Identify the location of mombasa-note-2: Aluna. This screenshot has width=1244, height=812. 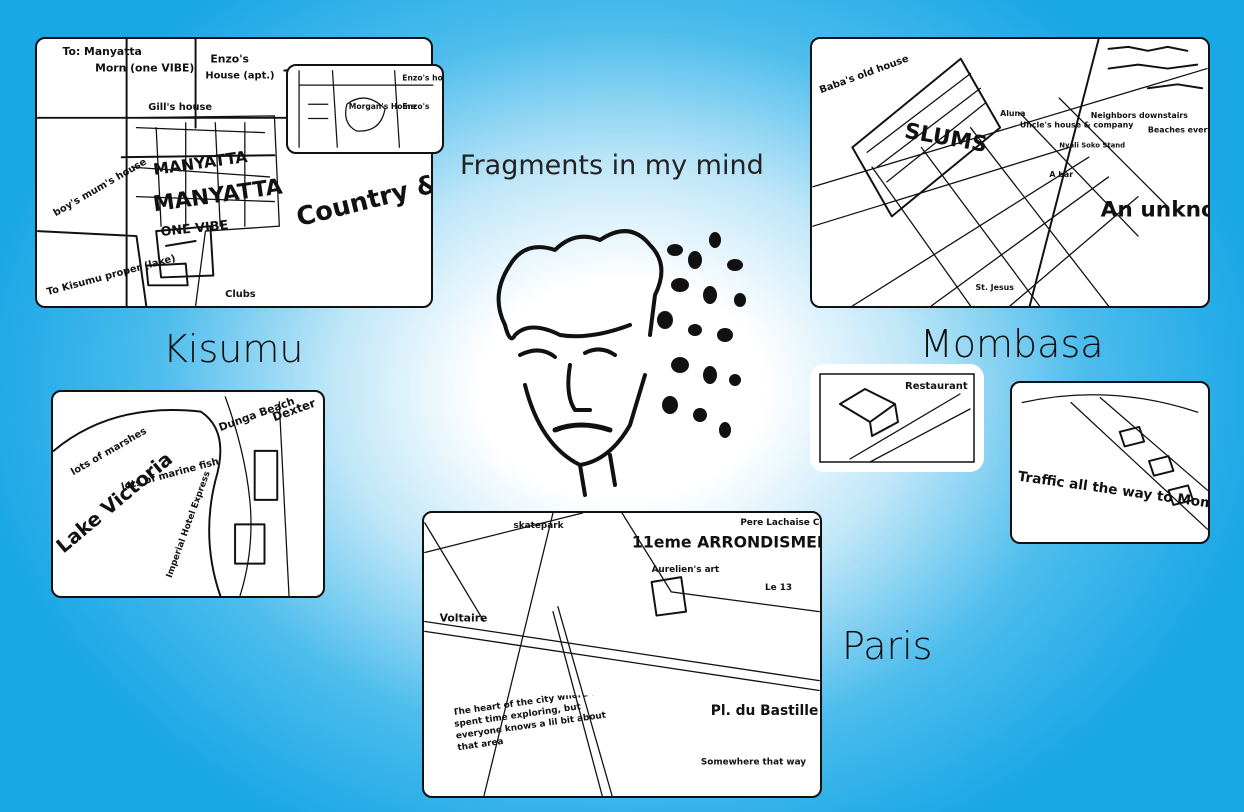
(1012, 113).